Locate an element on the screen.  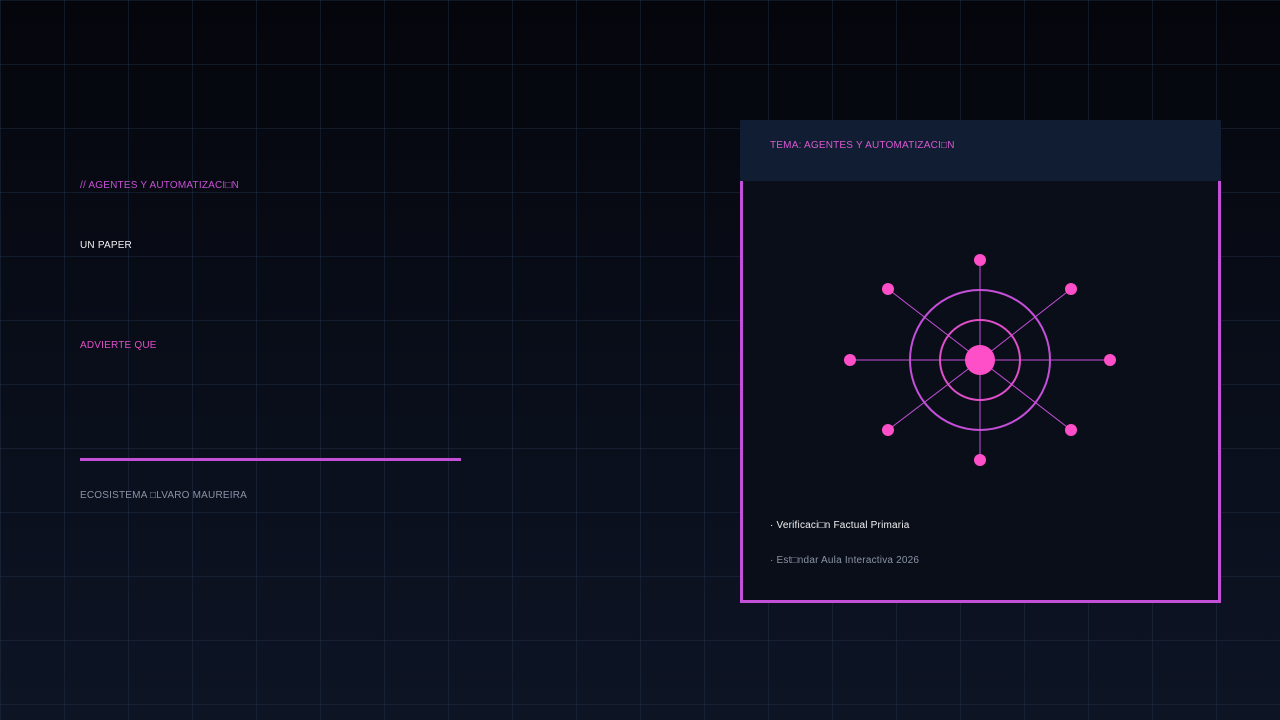
accent-divider is located at coordinates (270, 459).